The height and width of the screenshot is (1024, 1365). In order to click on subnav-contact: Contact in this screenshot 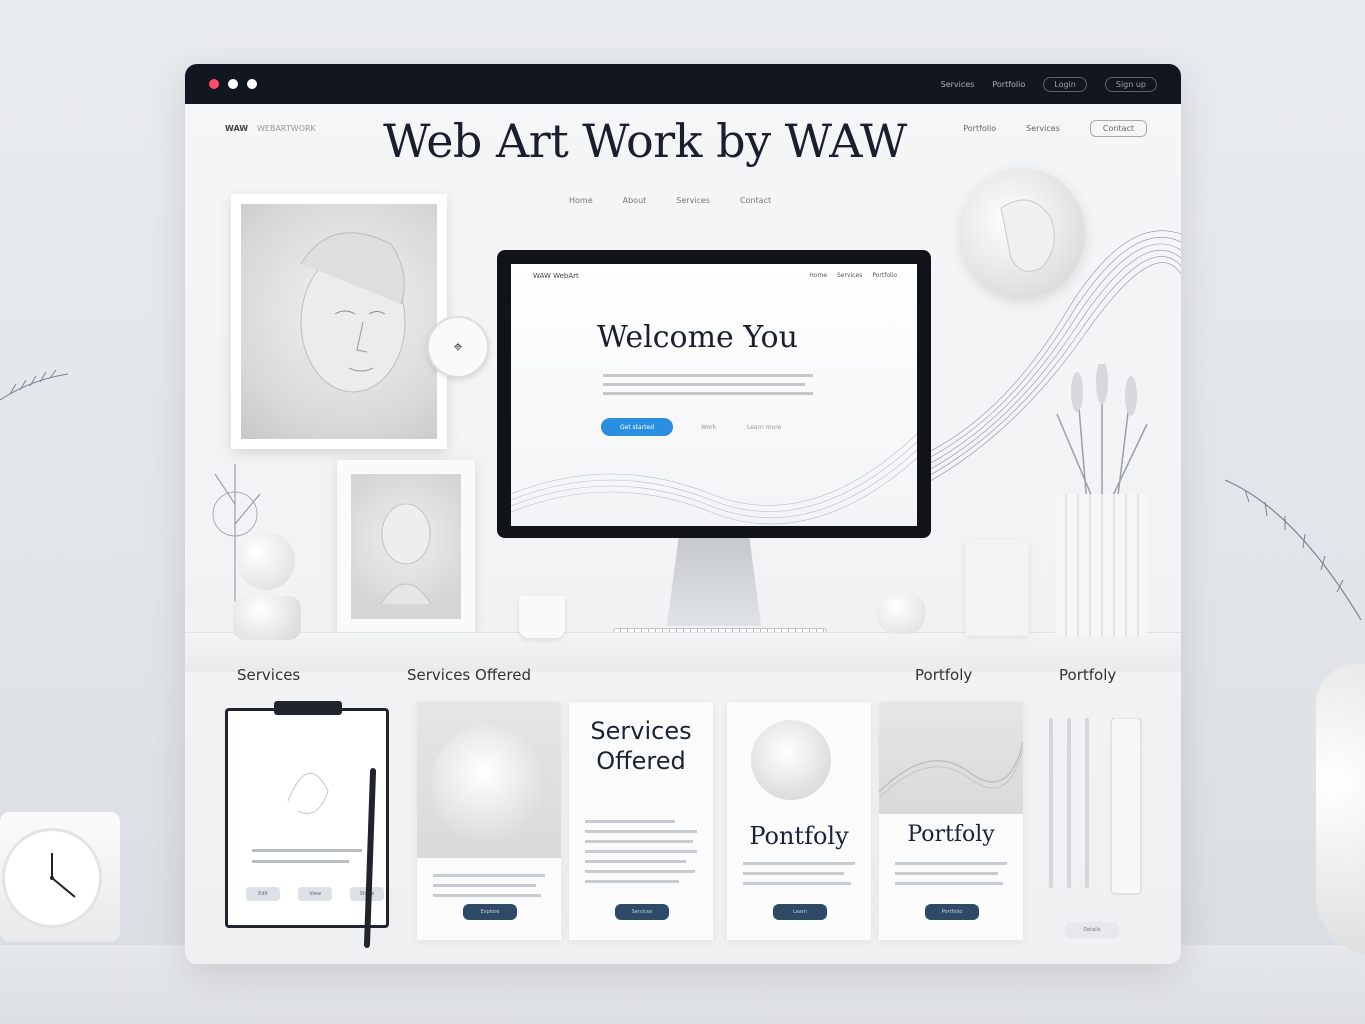, I will do `click(755, 200)`.